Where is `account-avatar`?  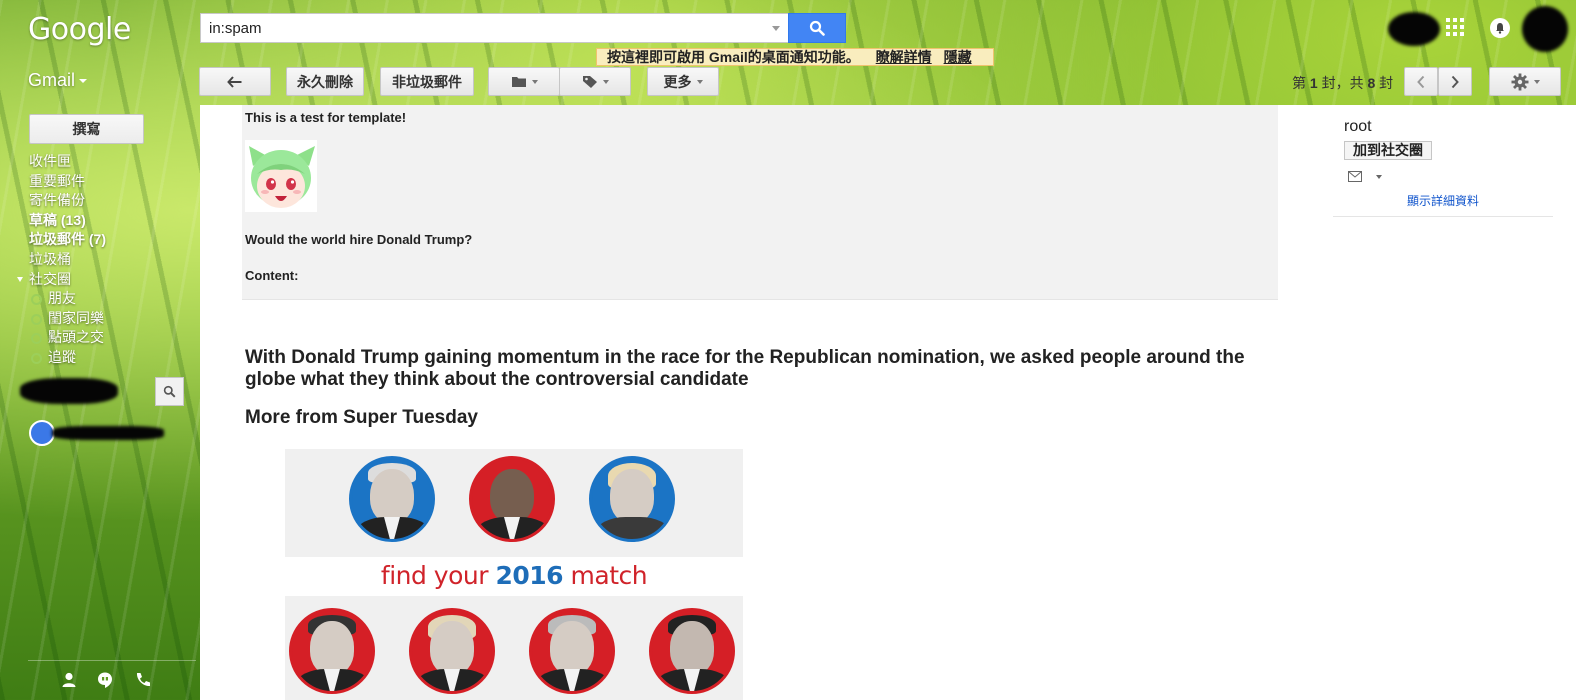
account-avatar is located at coordinates (1545, 29).